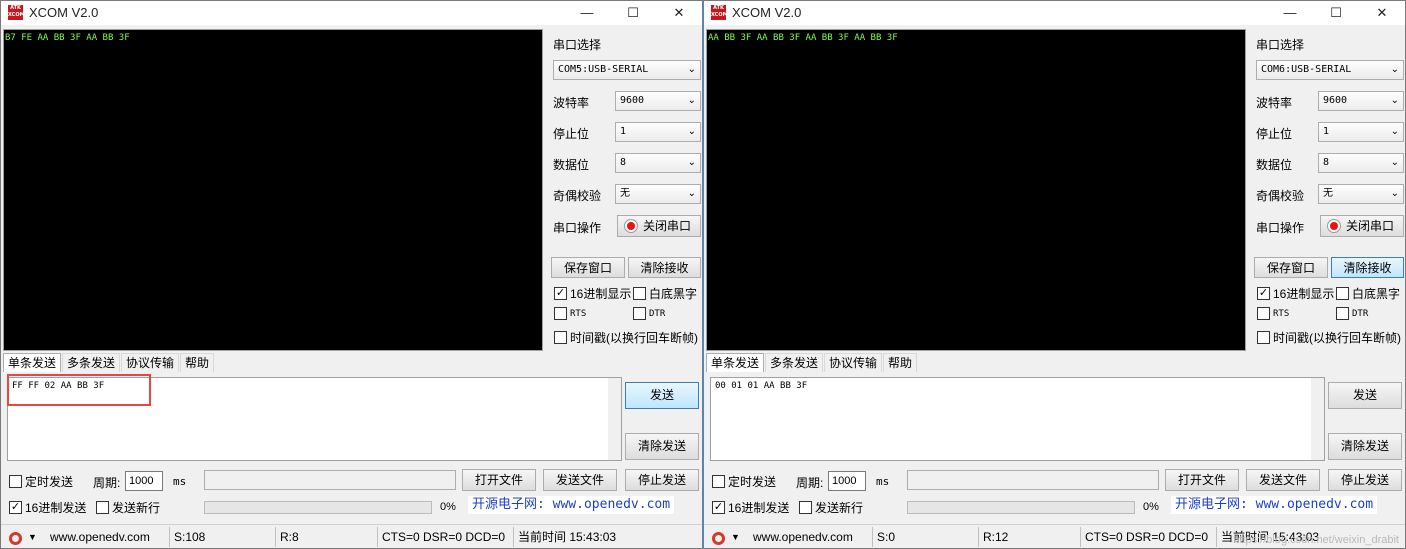 This screenshot has width=1406, height=549. What do you see at coordinates (752, 482) in the screenshot?
I see `timed-send-label: 定时发送` at bounding box center [752, 482].